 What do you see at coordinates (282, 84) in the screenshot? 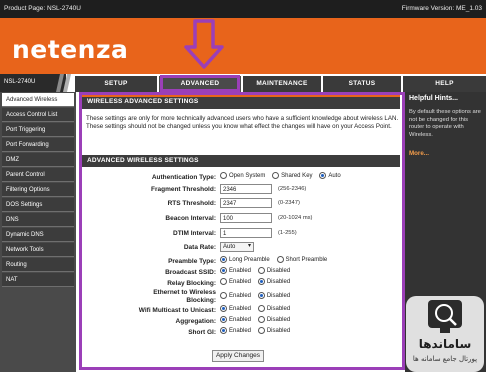
I see `tab-maintenance: MAINTENANCE` at bounding box center [282, 84].